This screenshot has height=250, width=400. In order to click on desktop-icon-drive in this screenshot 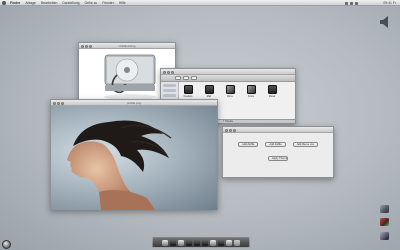, I will do `click(384, 209)`.